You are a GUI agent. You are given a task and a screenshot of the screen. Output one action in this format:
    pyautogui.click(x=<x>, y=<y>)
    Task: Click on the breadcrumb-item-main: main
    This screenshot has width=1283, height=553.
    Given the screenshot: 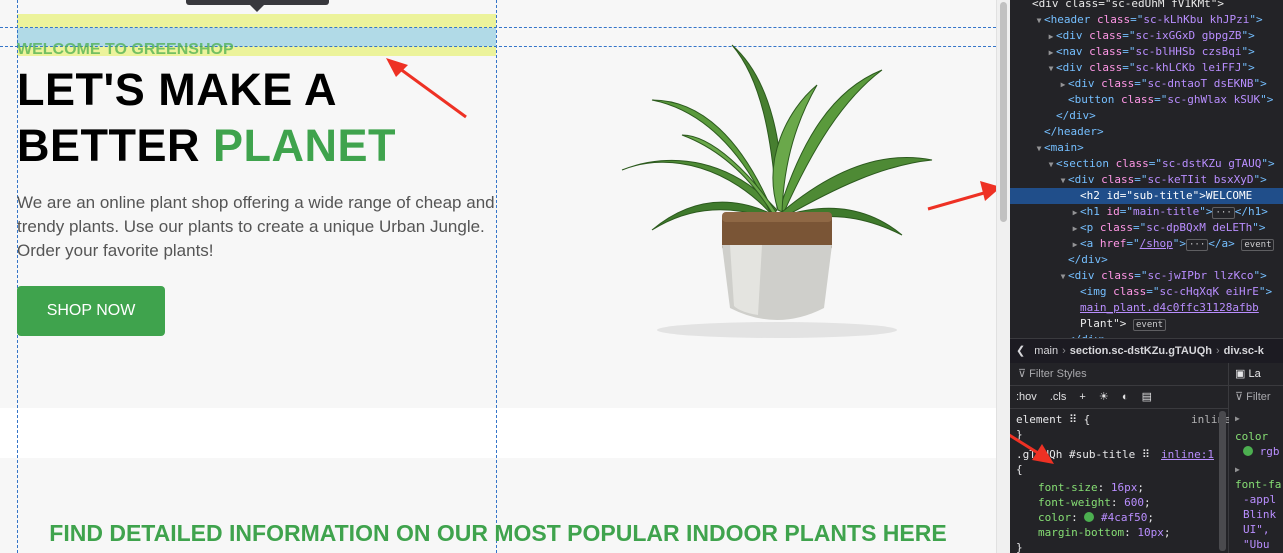 What is the action you would take?
    pyautogui.click(x=1043, y=351)
    